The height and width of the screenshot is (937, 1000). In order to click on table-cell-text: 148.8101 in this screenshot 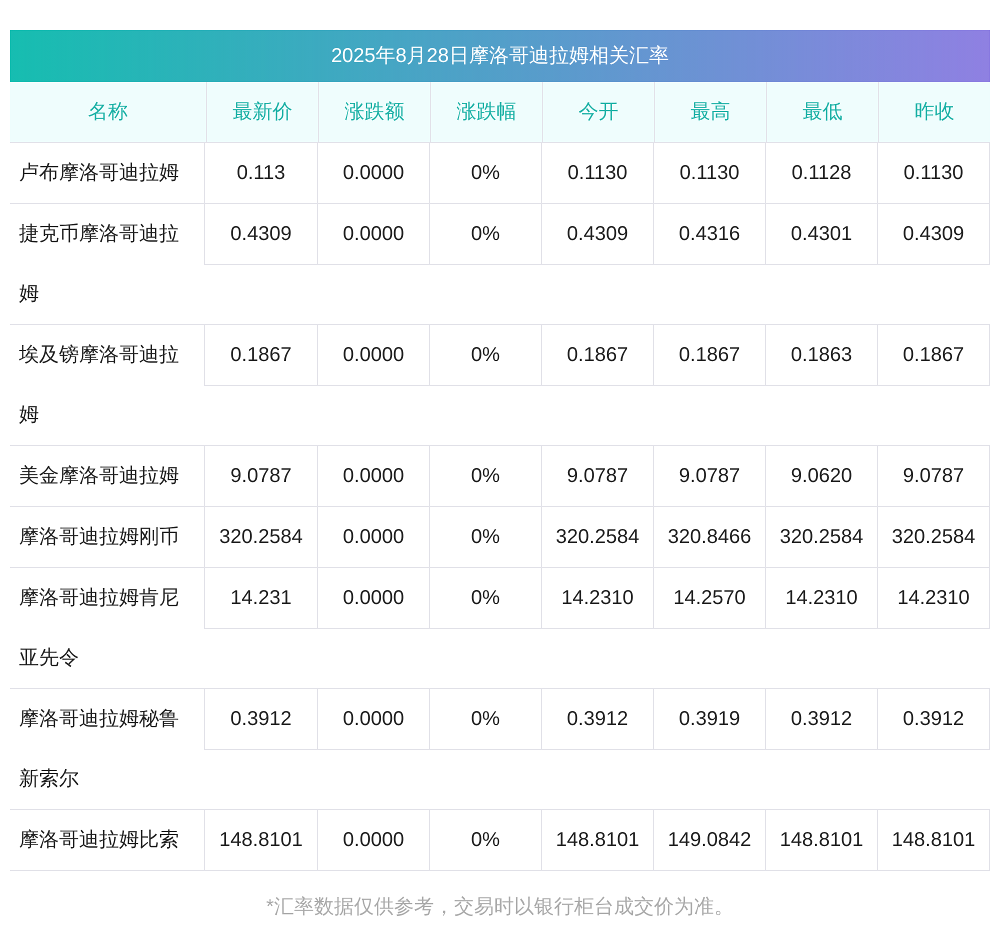, I will do `click(261, 840)`.